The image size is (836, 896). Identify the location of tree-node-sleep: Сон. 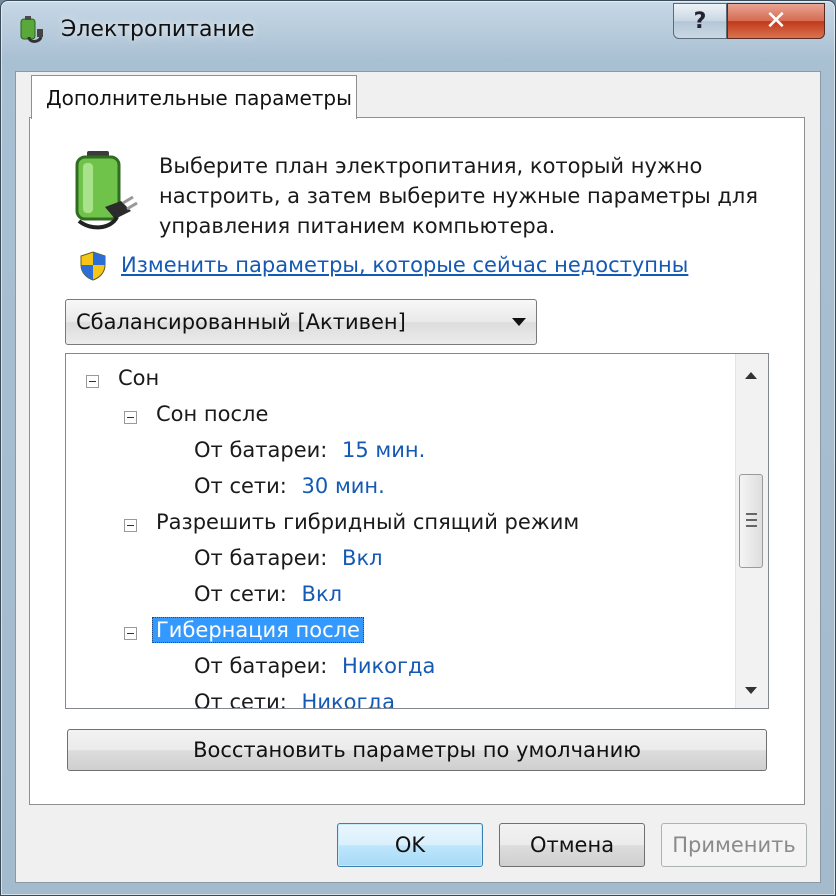
(122, 378).